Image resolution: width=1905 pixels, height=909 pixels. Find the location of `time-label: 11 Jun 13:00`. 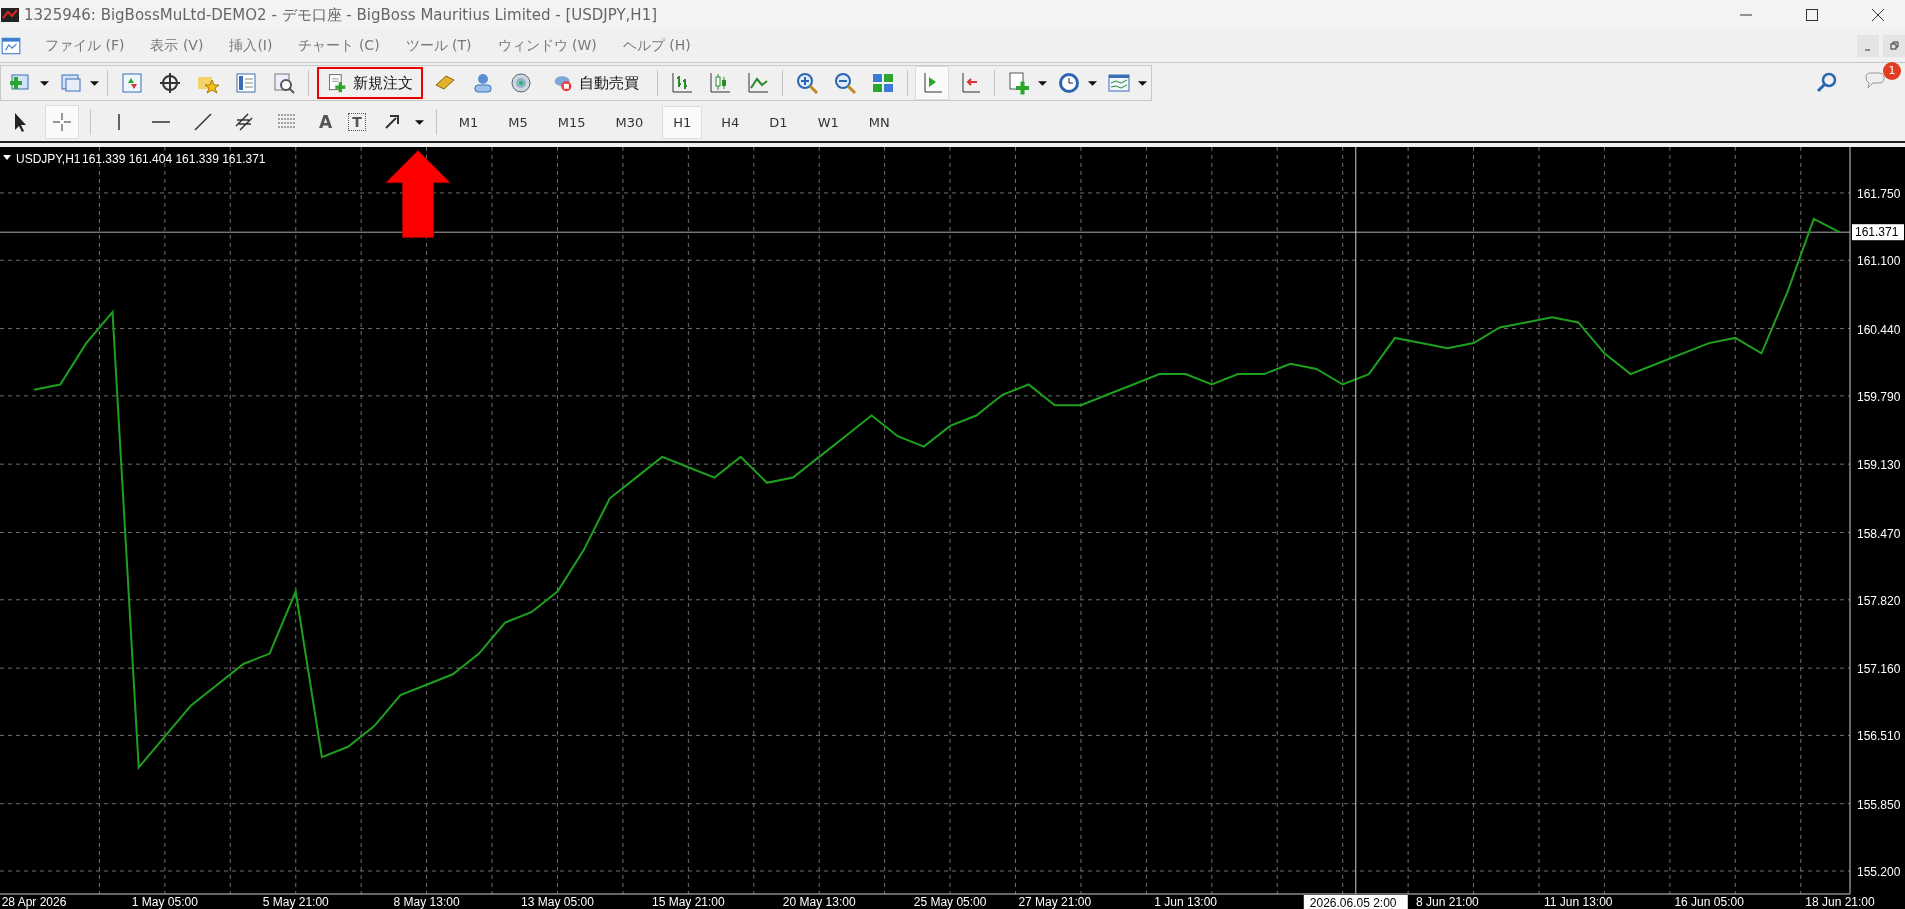

time-label: 11 Jun 13:00 is located at coordinates (1578, 902).